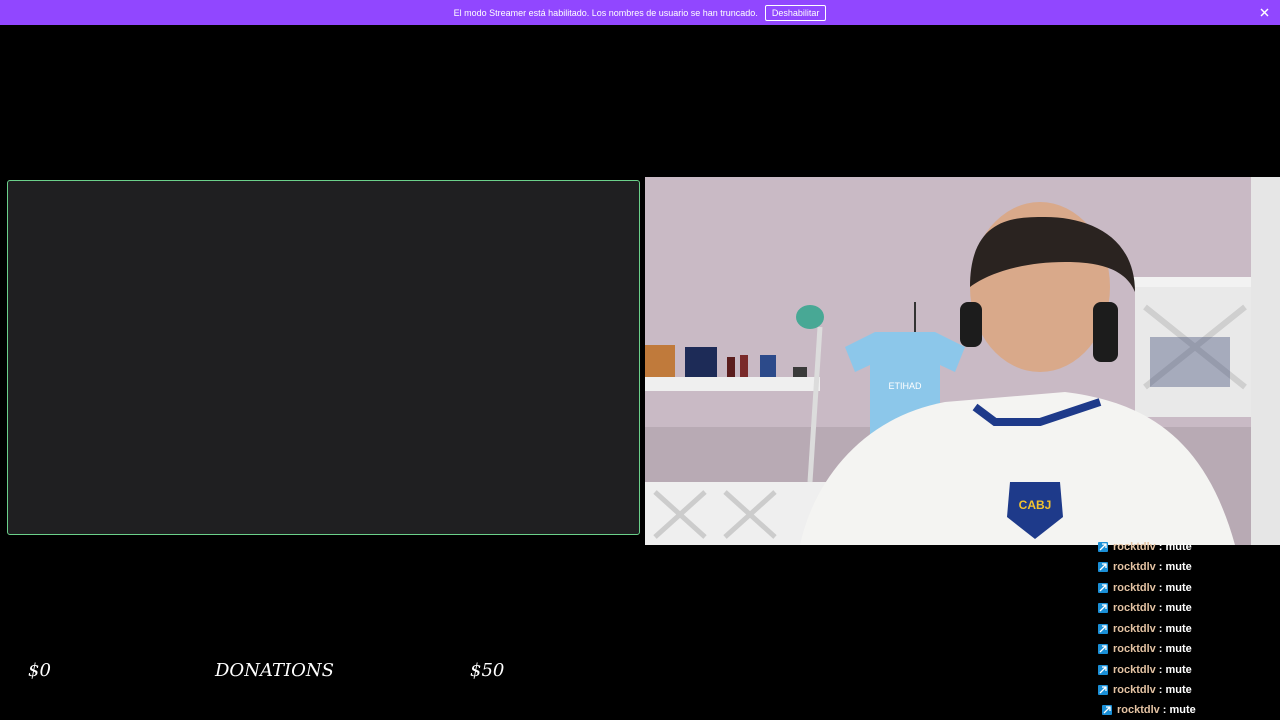 The height and width of the screenshot is (720, 1280). I want to click on svg-text: CABJ, so click(1035, 505).